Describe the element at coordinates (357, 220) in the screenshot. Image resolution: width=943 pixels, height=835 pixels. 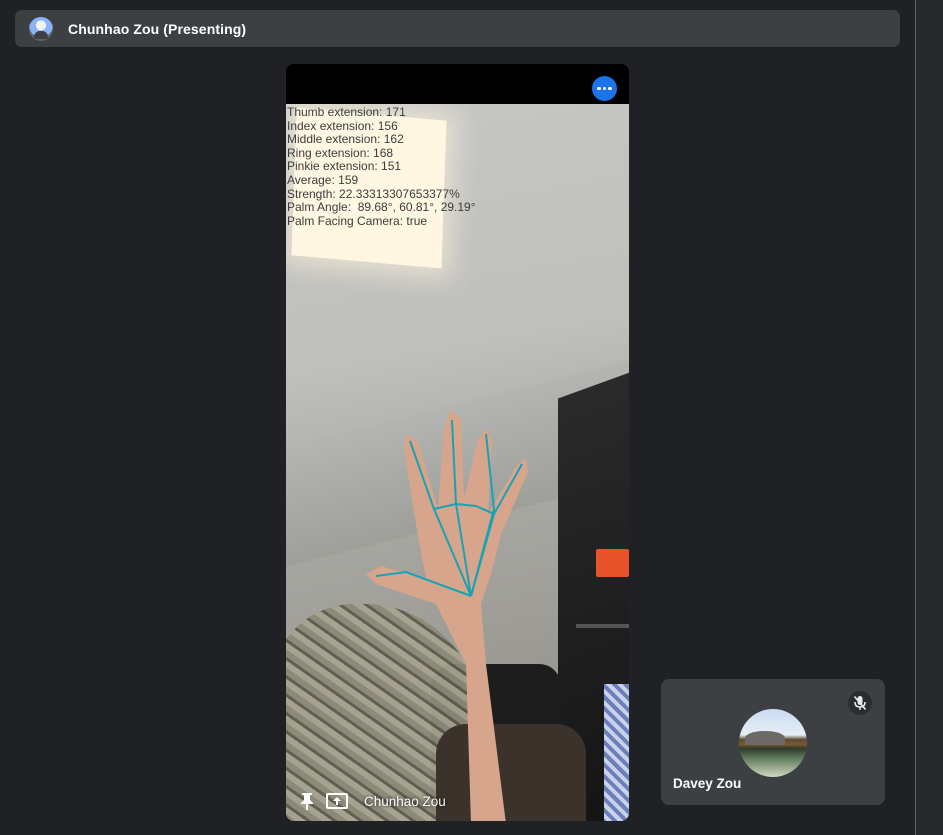
I see `overlay-line: Palm Facing Camera: true` at that location.